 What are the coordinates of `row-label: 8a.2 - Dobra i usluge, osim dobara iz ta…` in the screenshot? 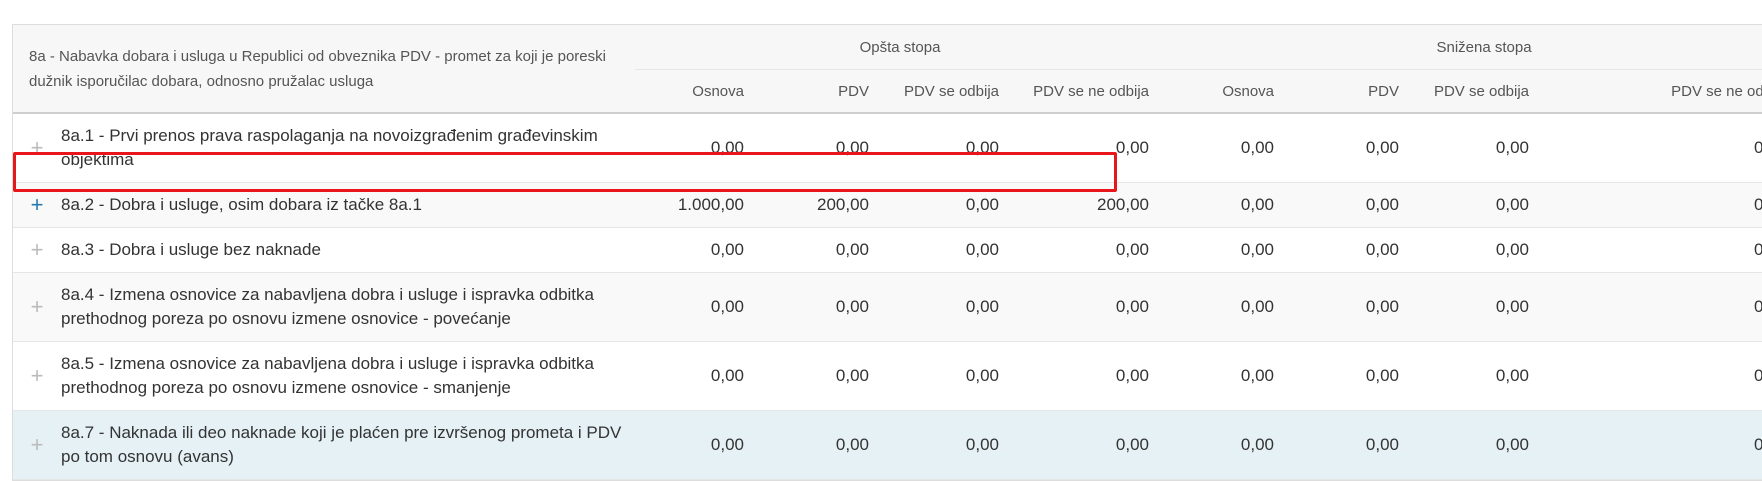 It's located at (348, 205).